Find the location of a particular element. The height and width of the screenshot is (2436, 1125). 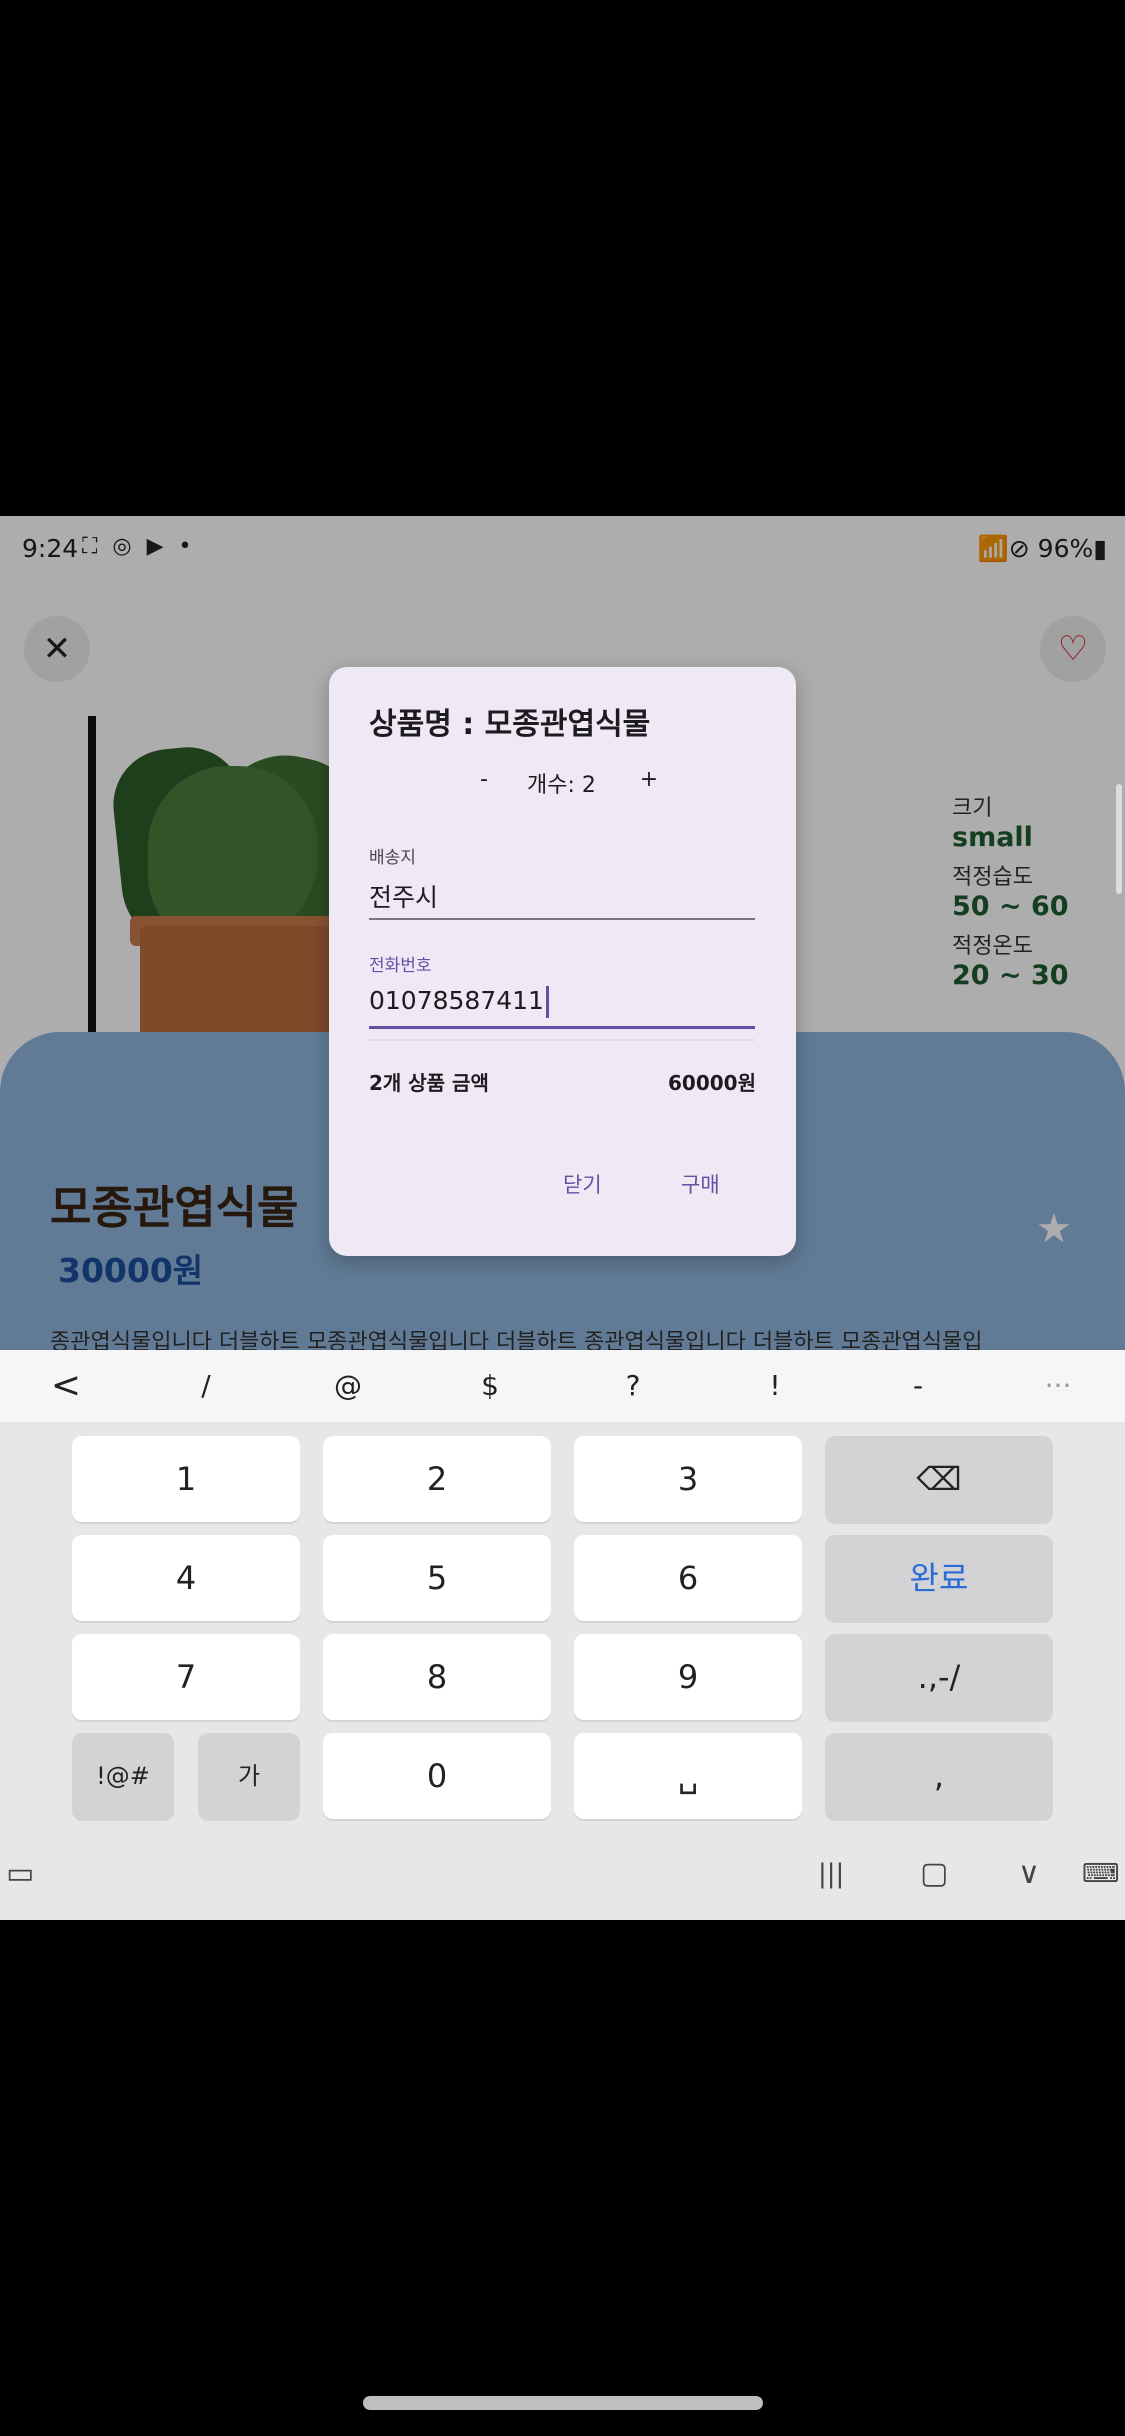

keyboard-switch-icon: ▭ is located at coordinates (20, 1874).